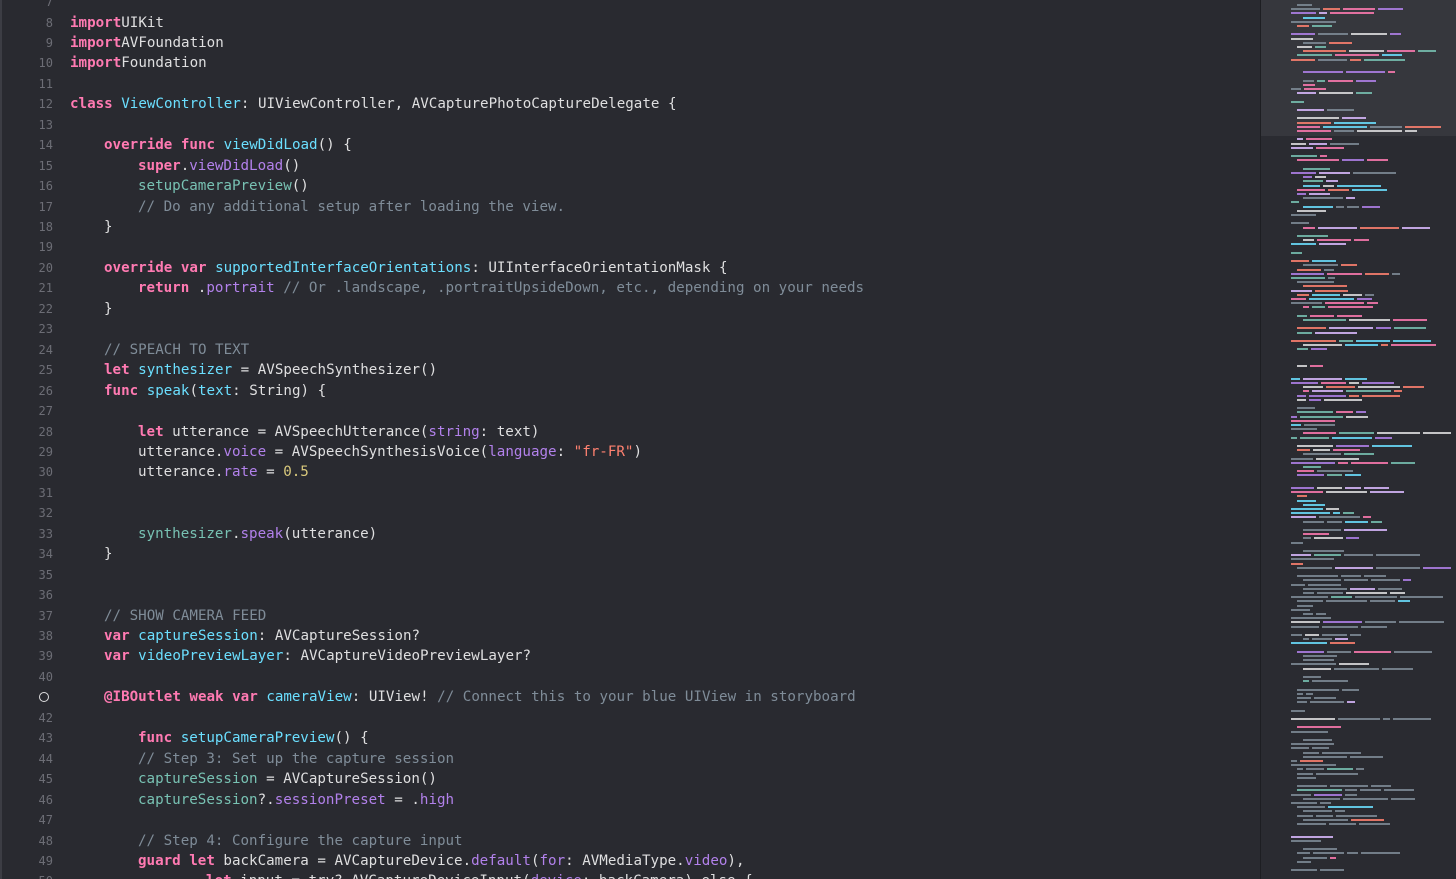  I want to click on line-number: 26, so click(26, 391).